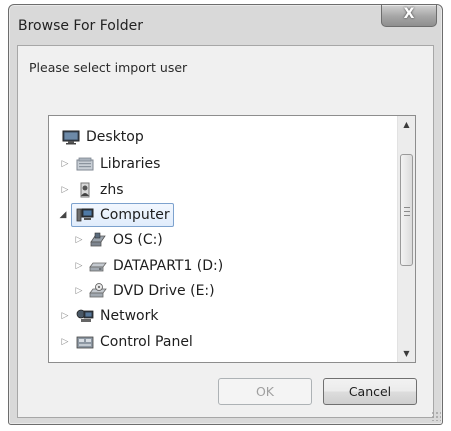  I want to click on close-icon: X, so click(409, 14).